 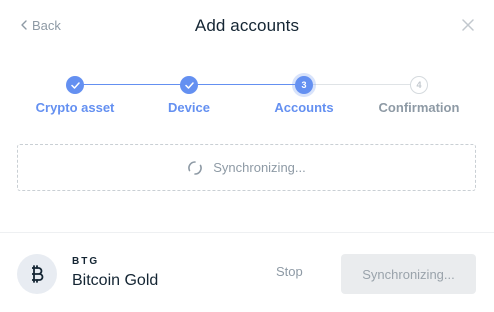 I want to click on step-number: 3, so click(x=304, y=85).